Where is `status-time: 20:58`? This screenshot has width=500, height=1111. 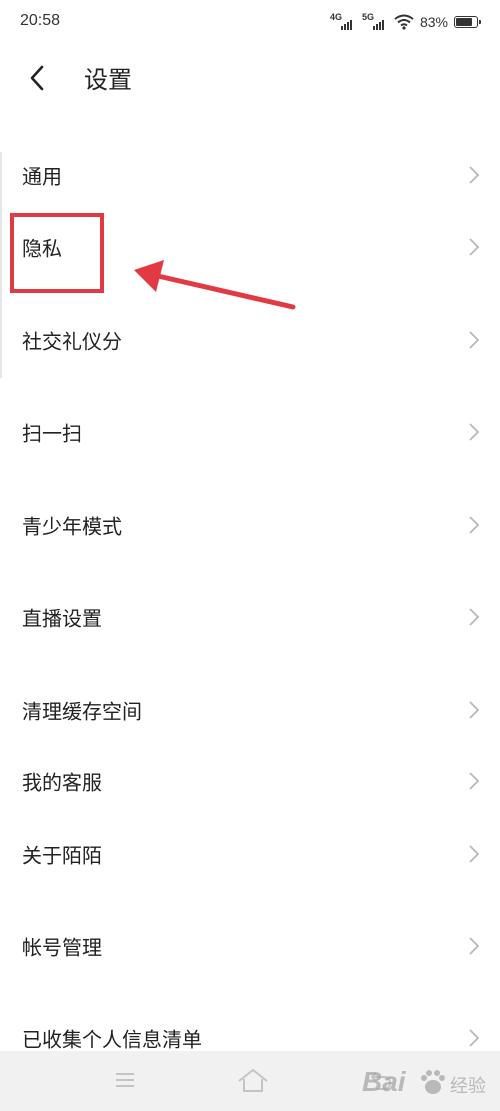
status-time: 20:58 is located at coordinates (40, 20).